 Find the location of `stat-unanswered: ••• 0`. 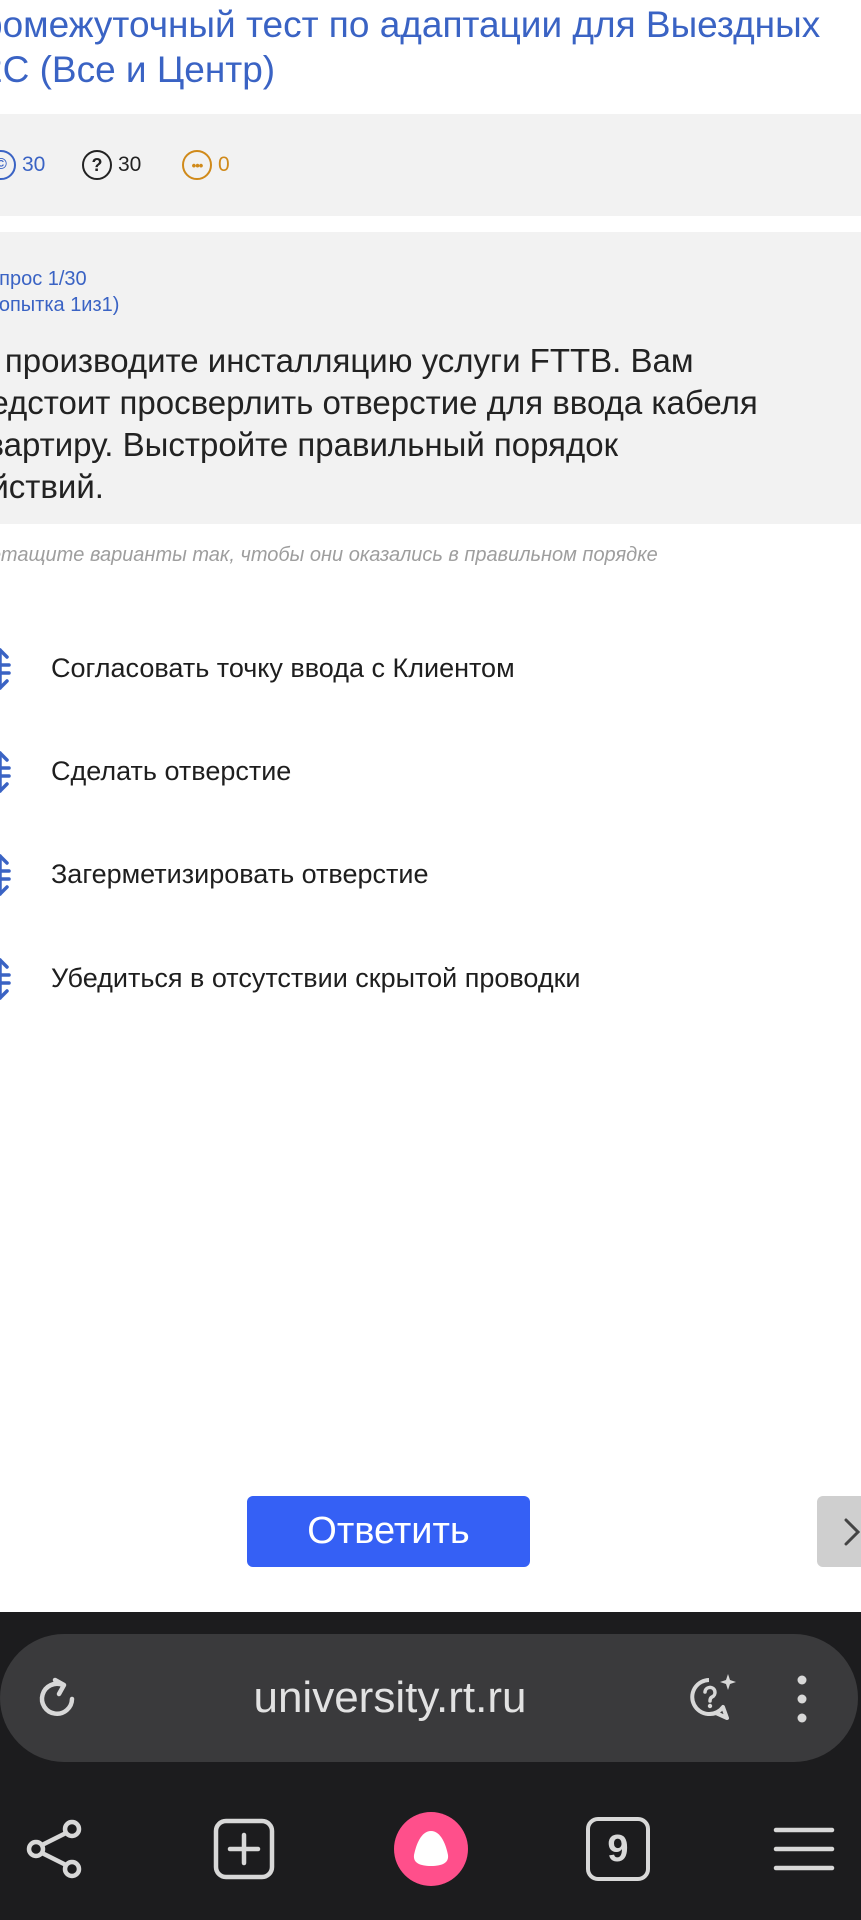

stat-unanswered: ••• 0 is located at coordinates (206, 165).